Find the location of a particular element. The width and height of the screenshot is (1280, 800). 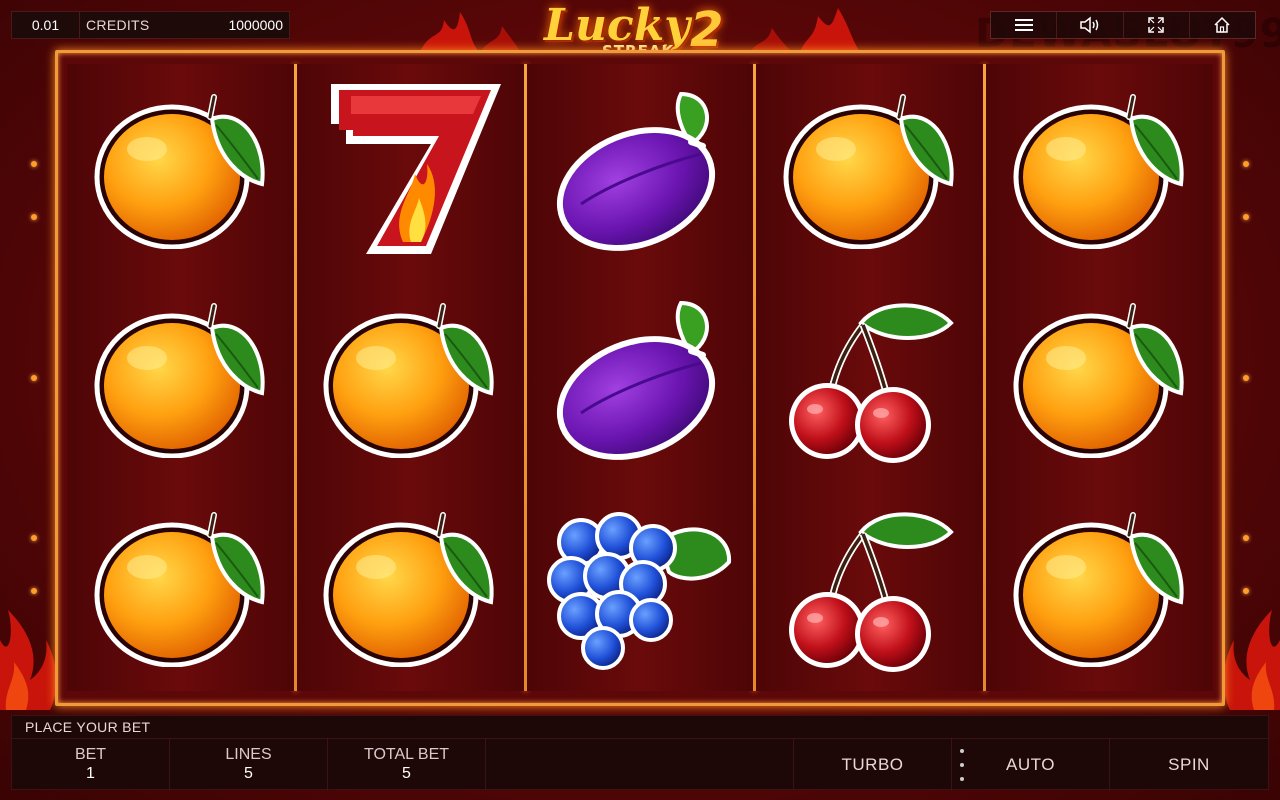

bottom-spacer is located at coordinates (640, 765).